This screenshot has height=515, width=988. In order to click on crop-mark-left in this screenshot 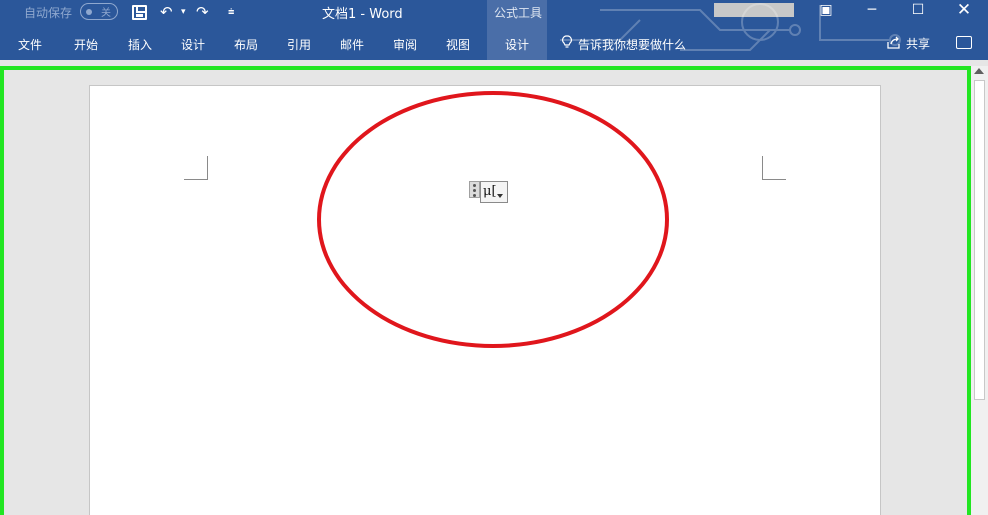, I will do `click(196, 168)`.